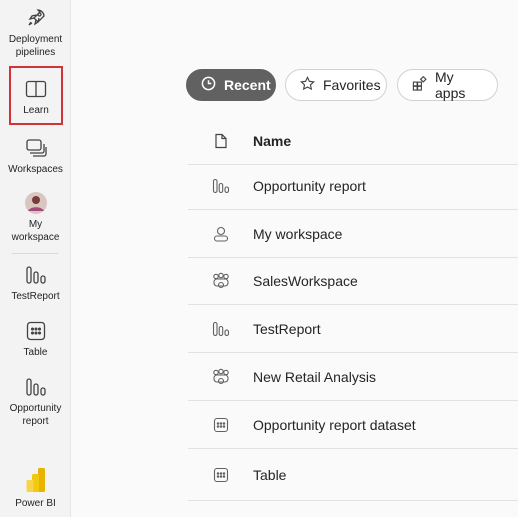 This screenshot has height=517, width=518. Describe the element at coordinates (247, 85) in the screenshot. I see `tab-label: Recent` at that location.